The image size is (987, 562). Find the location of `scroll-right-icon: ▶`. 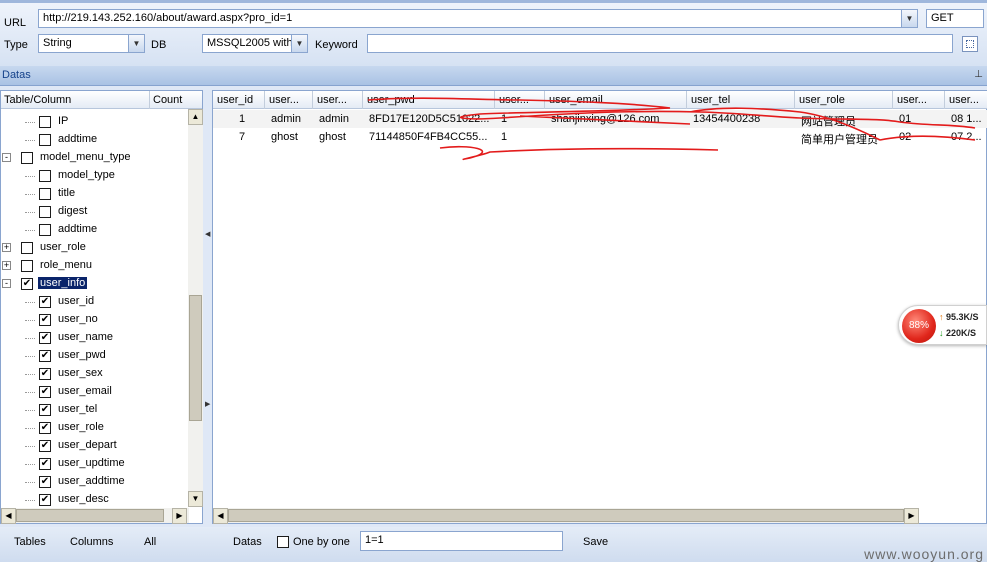

scroll-right-icon: ▶ is located at coordinates (179, 516).